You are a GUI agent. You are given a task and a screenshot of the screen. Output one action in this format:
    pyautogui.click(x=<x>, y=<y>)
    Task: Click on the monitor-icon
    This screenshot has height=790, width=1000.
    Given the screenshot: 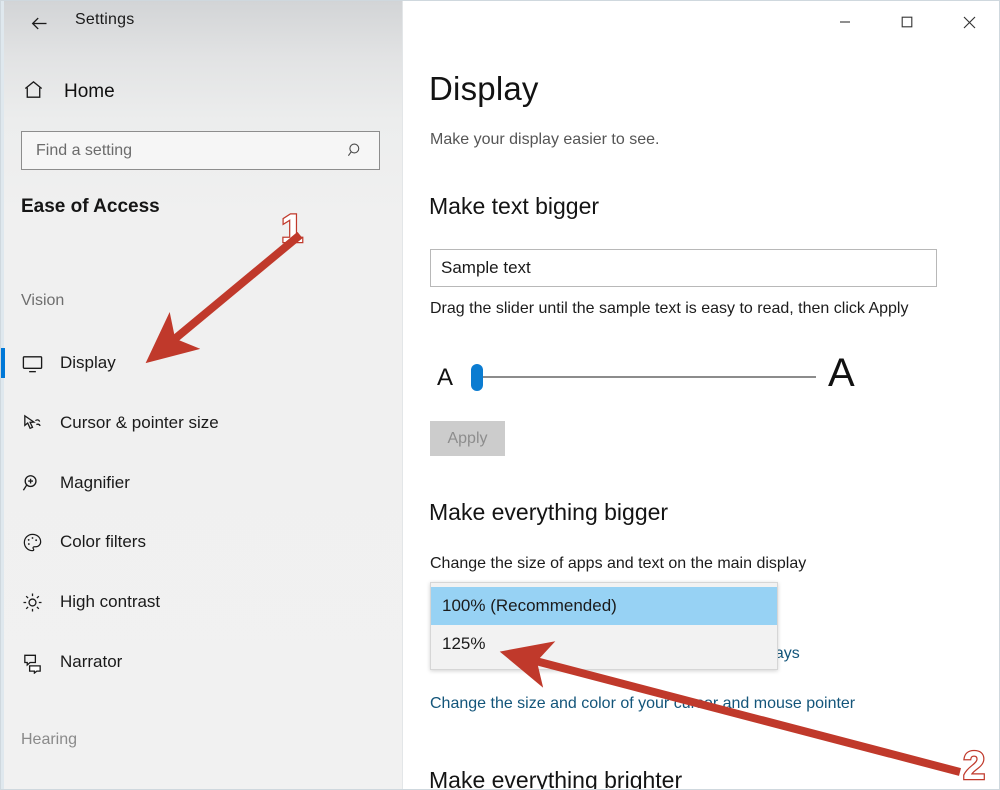 What is the action you would take?
    pyautogui.click(x=32, y=363)
    